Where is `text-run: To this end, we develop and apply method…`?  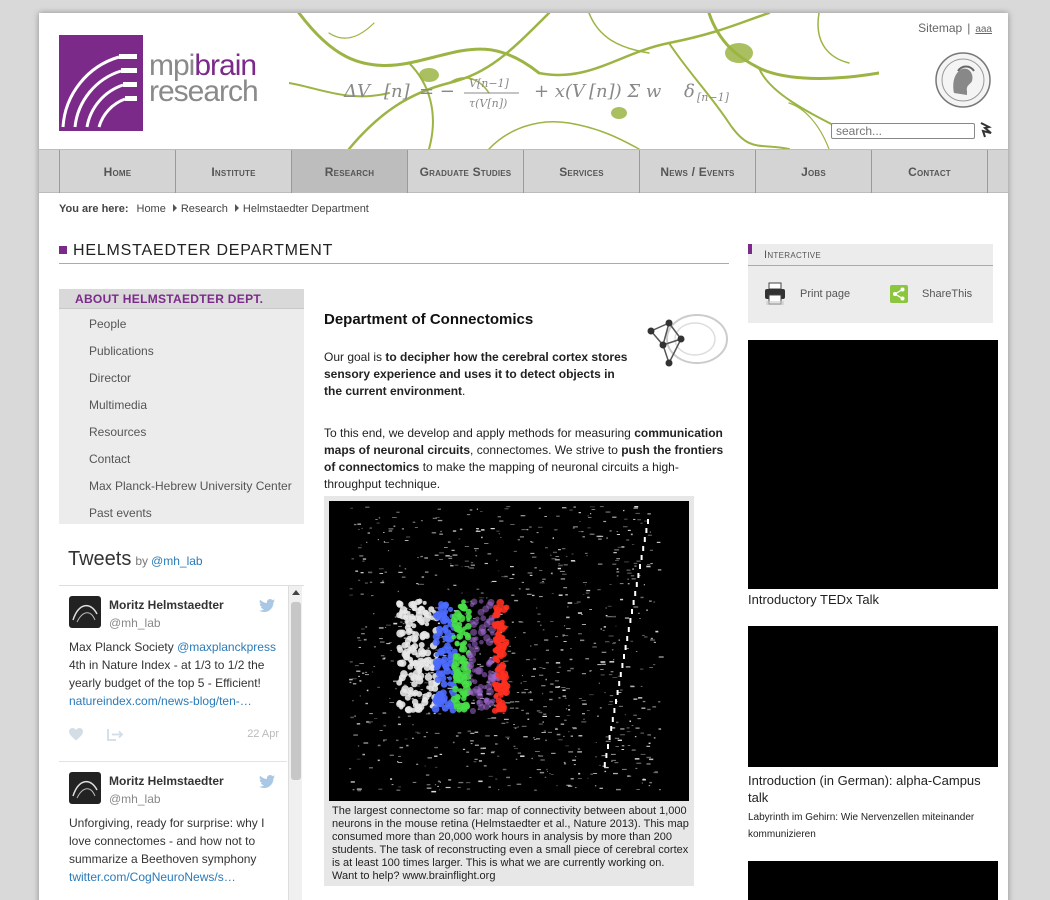
text-run: To this end, we develop and apply method… is located at coordinates (479, 433).